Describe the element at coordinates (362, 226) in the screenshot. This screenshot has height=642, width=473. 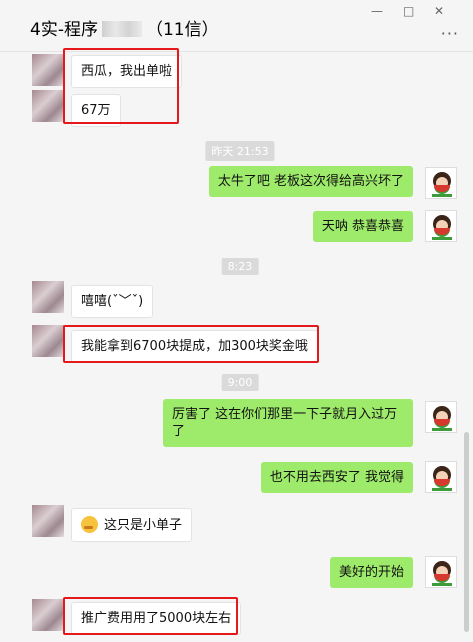
I see `message-bubble-outgoing: 天呐 恭喜恭喜` at that location.